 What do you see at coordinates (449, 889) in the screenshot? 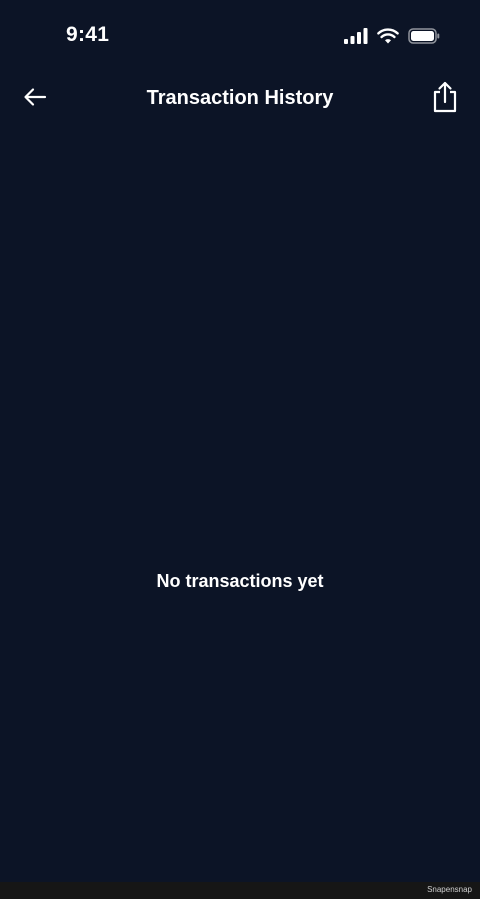
I see `watermark-text: Snapensnap` at bounding box center [449, 889].